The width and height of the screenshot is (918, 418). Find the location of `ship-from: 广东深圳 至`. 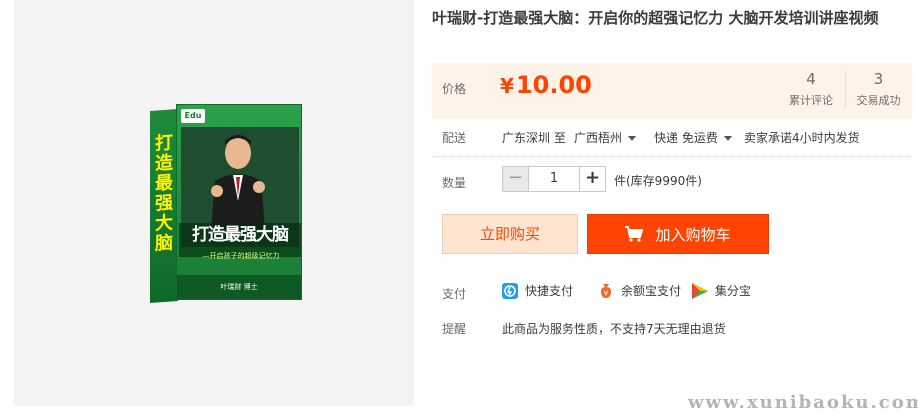

ship-from: 广东深圳 至 is located at coordinates (534, 138).